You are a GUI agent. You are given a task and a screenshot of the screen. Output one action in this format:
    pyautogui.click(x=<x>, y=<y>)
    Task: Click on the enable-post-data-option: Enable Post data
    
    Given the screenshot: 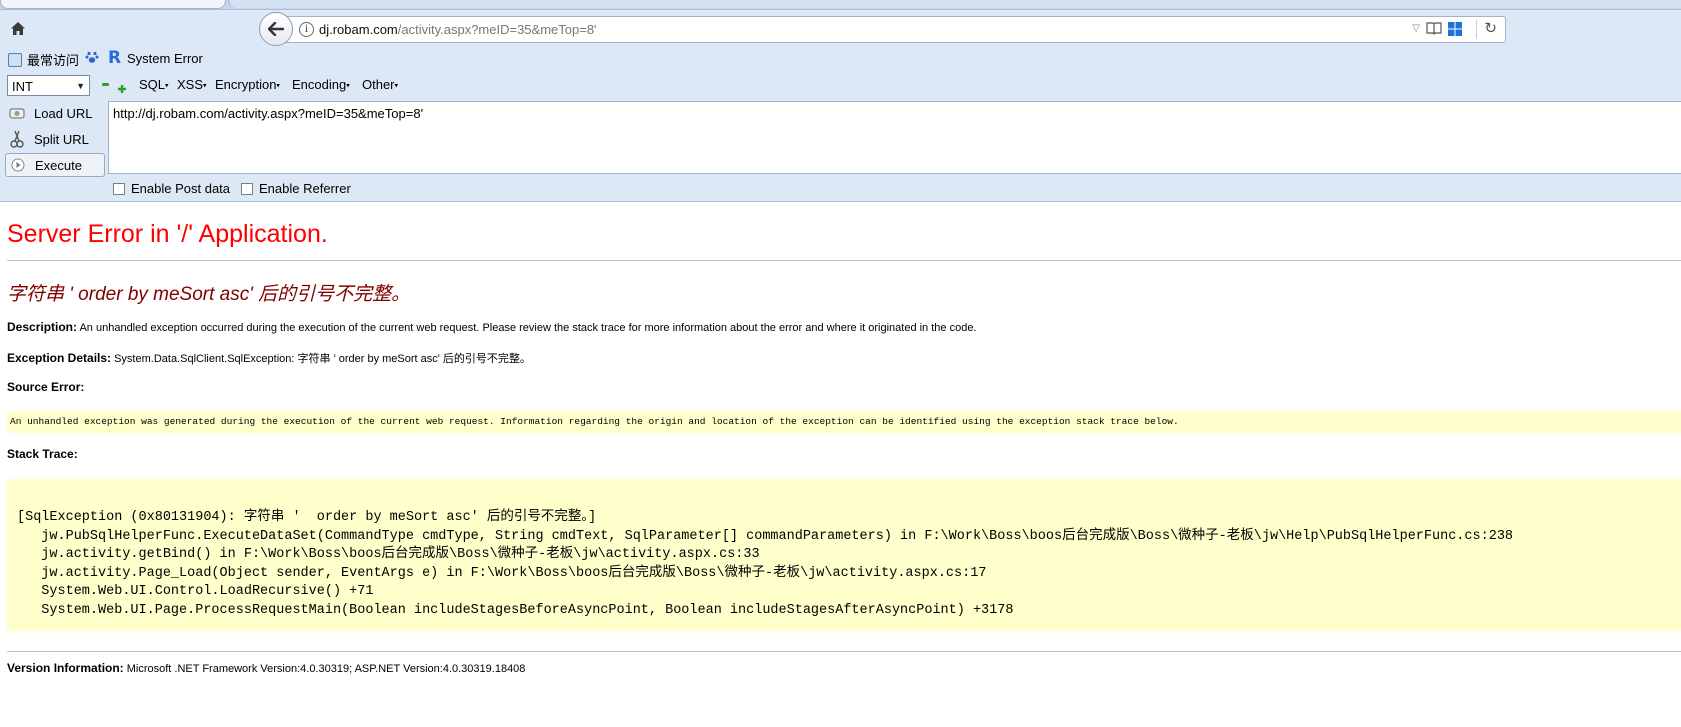 What is the action you would take?
    pyautogui.click(x=171, y=188)
    